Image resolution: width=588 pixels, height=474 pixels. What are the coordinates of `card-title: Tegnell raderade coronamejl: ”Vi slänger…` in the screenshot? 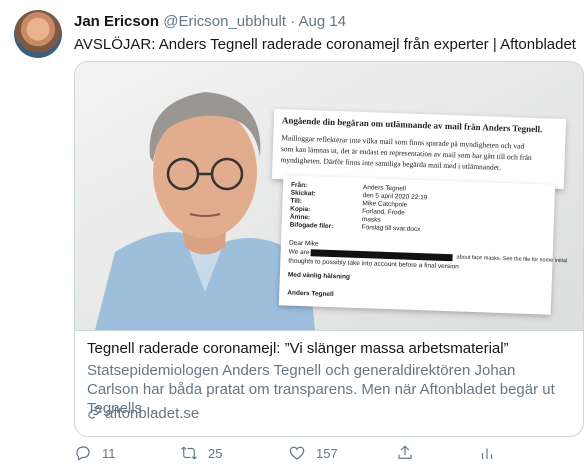 It's located at (298, 348).